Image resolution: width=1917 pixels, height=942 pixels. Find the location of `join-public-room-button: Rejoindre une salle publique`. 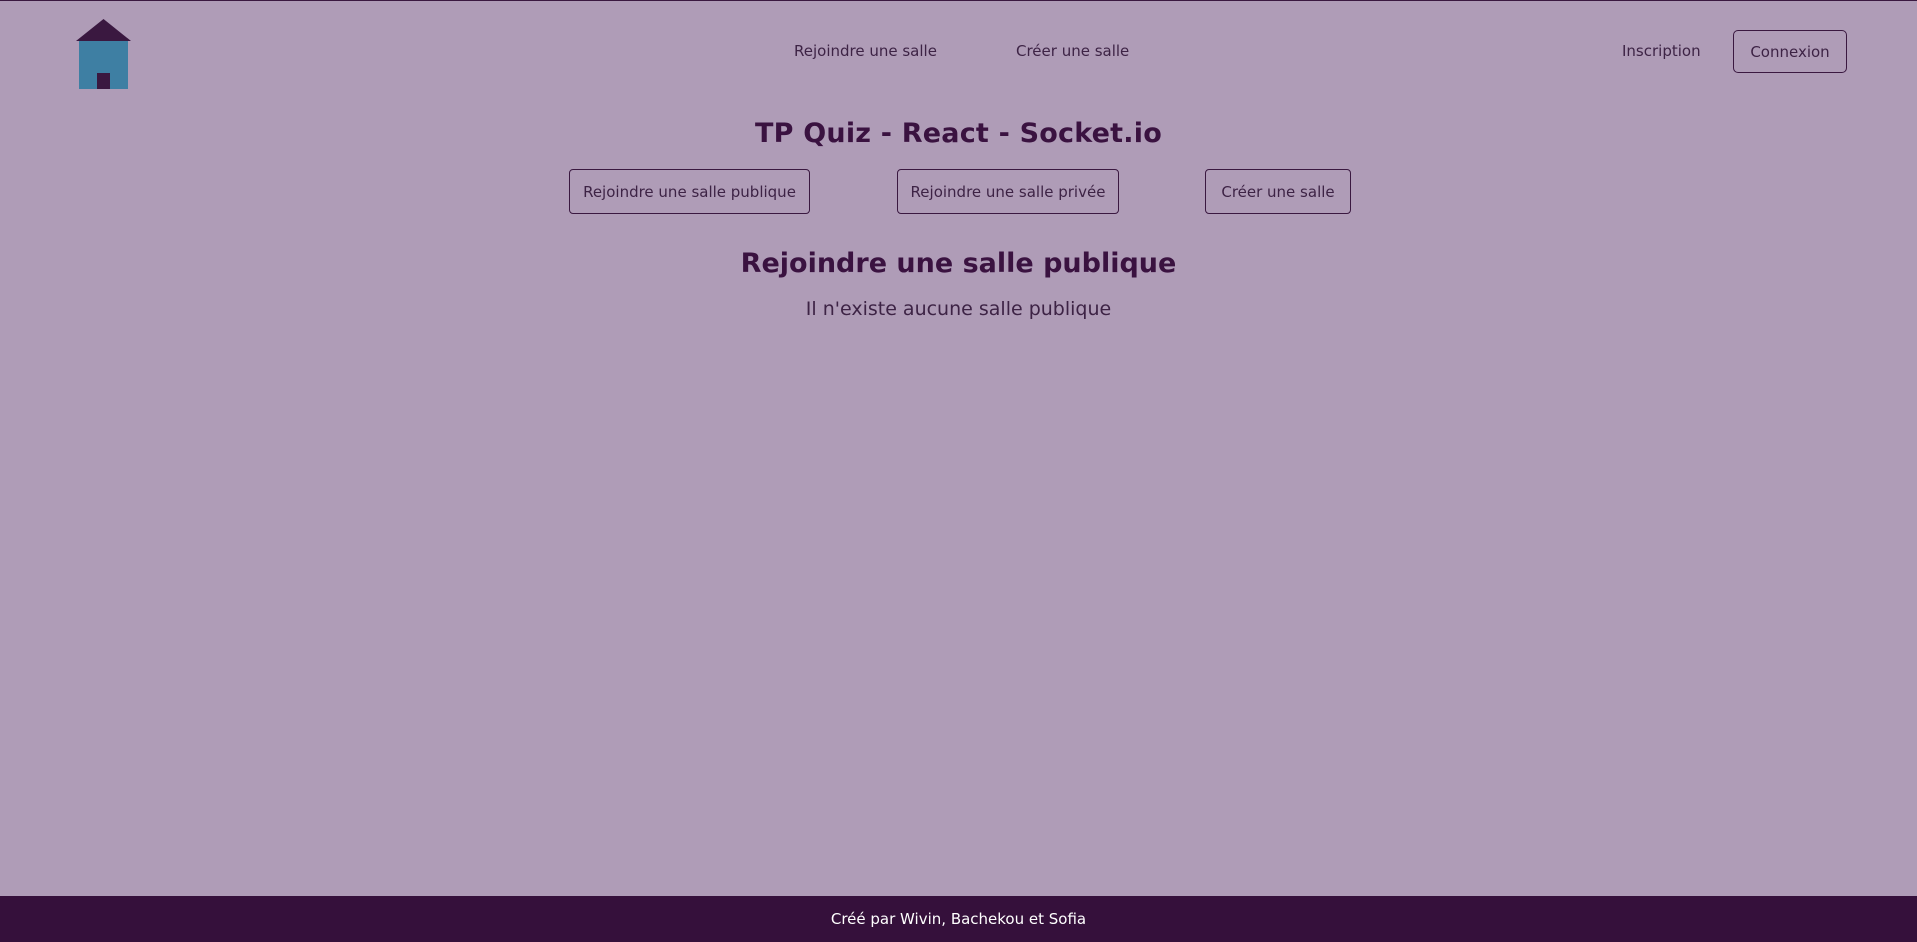

join-public-room-button: Rejoindre une salle publique is located at coordinates (689, 191).